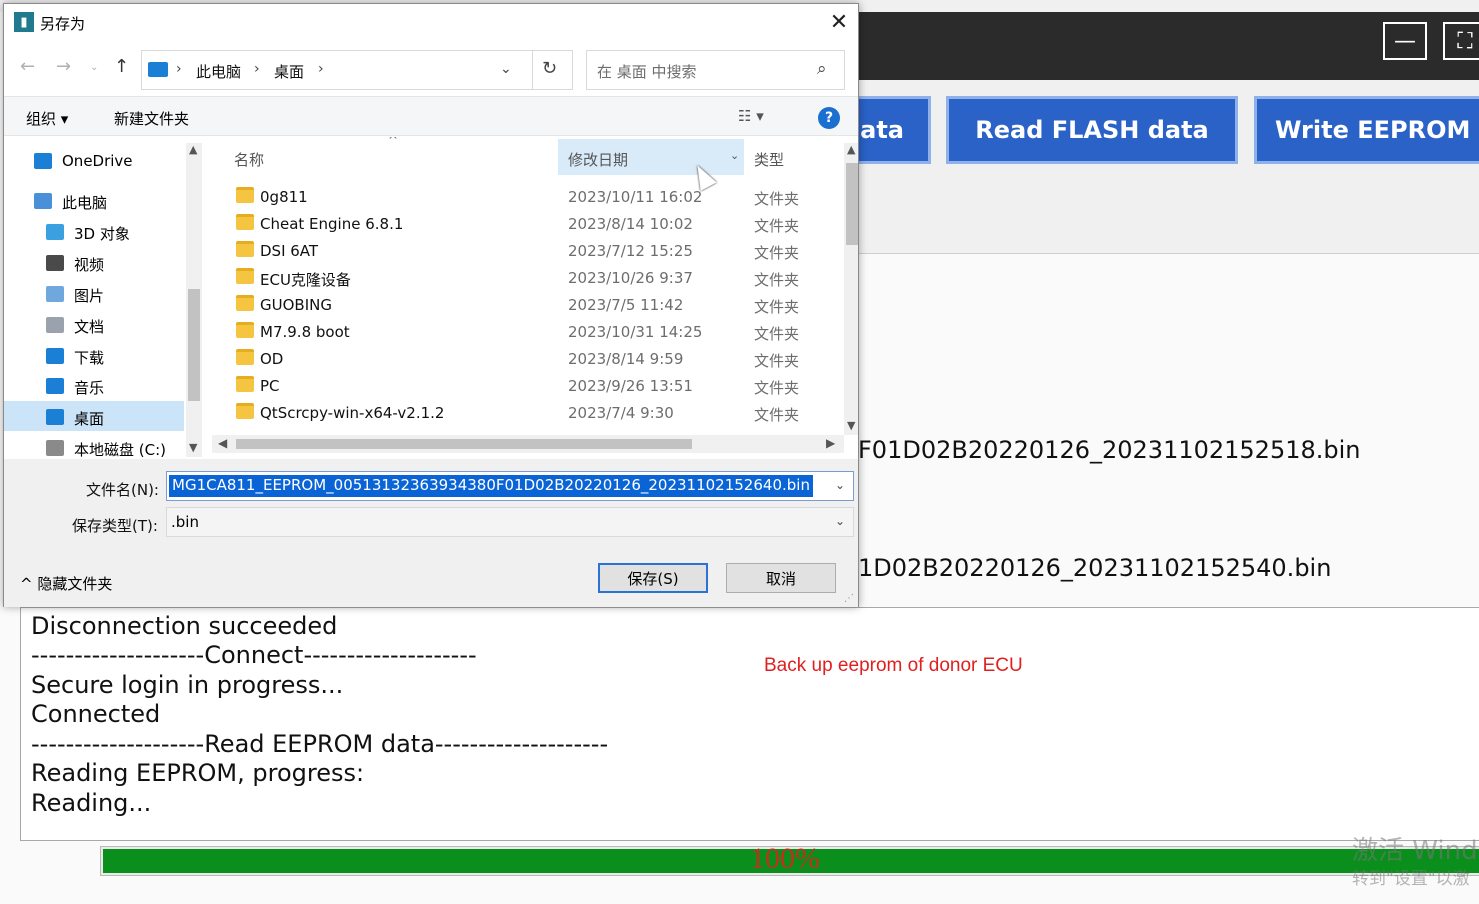 This screenshot has width=1479, height=904. What do you see at coordinates (839, 22) in the screenshot?
I see `close-button: ✕` at bounding box center [839, 22].